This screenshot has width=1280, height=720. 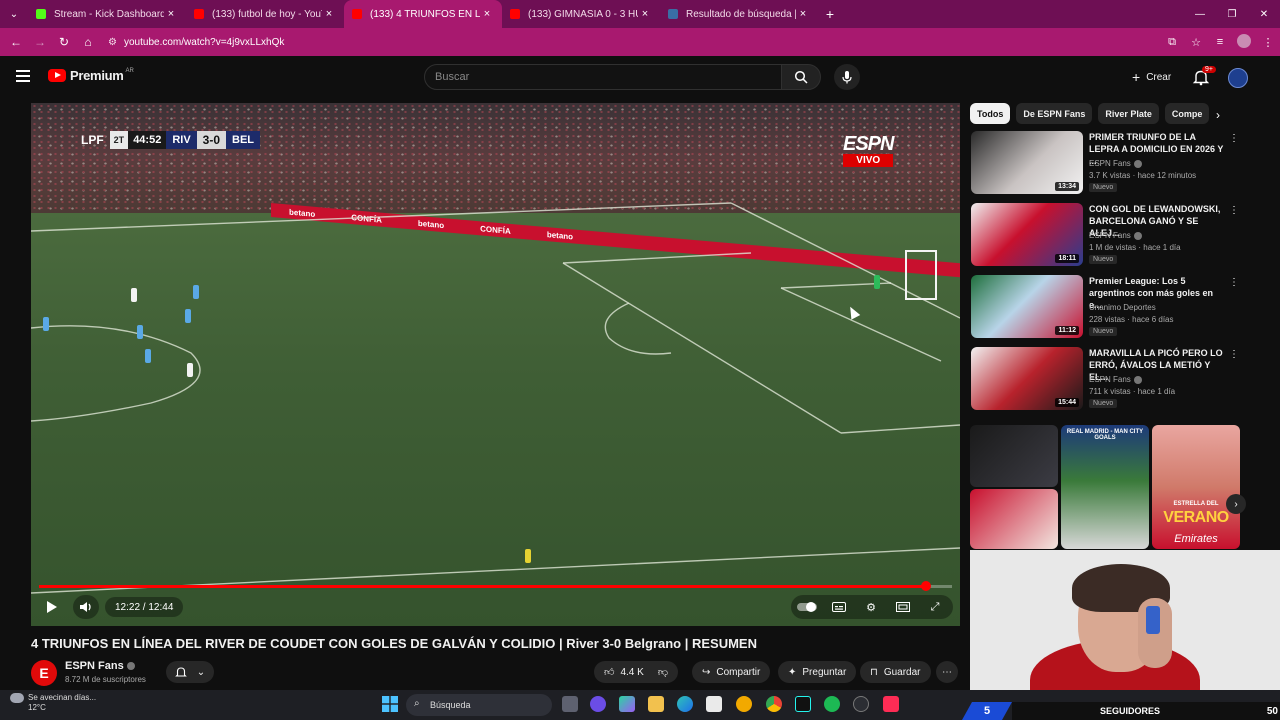 I want to click on video-thumbnail: 13:34, so click(x=1027, y=162).